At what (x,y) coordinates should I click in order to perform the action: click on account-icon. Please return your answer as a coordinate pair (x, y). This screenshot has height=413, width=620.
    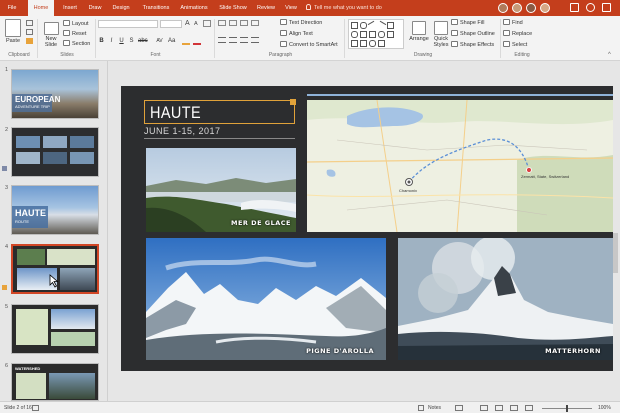
    Looking at the image, I should click on (606, 7).